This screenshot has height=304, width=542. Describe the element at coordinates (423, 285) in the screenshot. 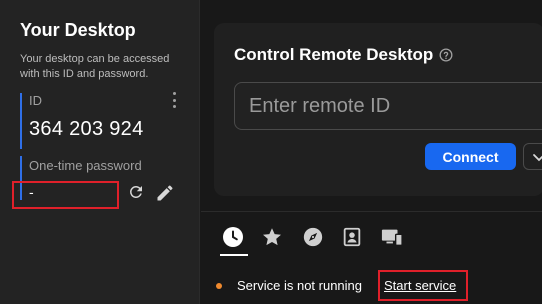

I see `start-service-highlight-box` at that location.